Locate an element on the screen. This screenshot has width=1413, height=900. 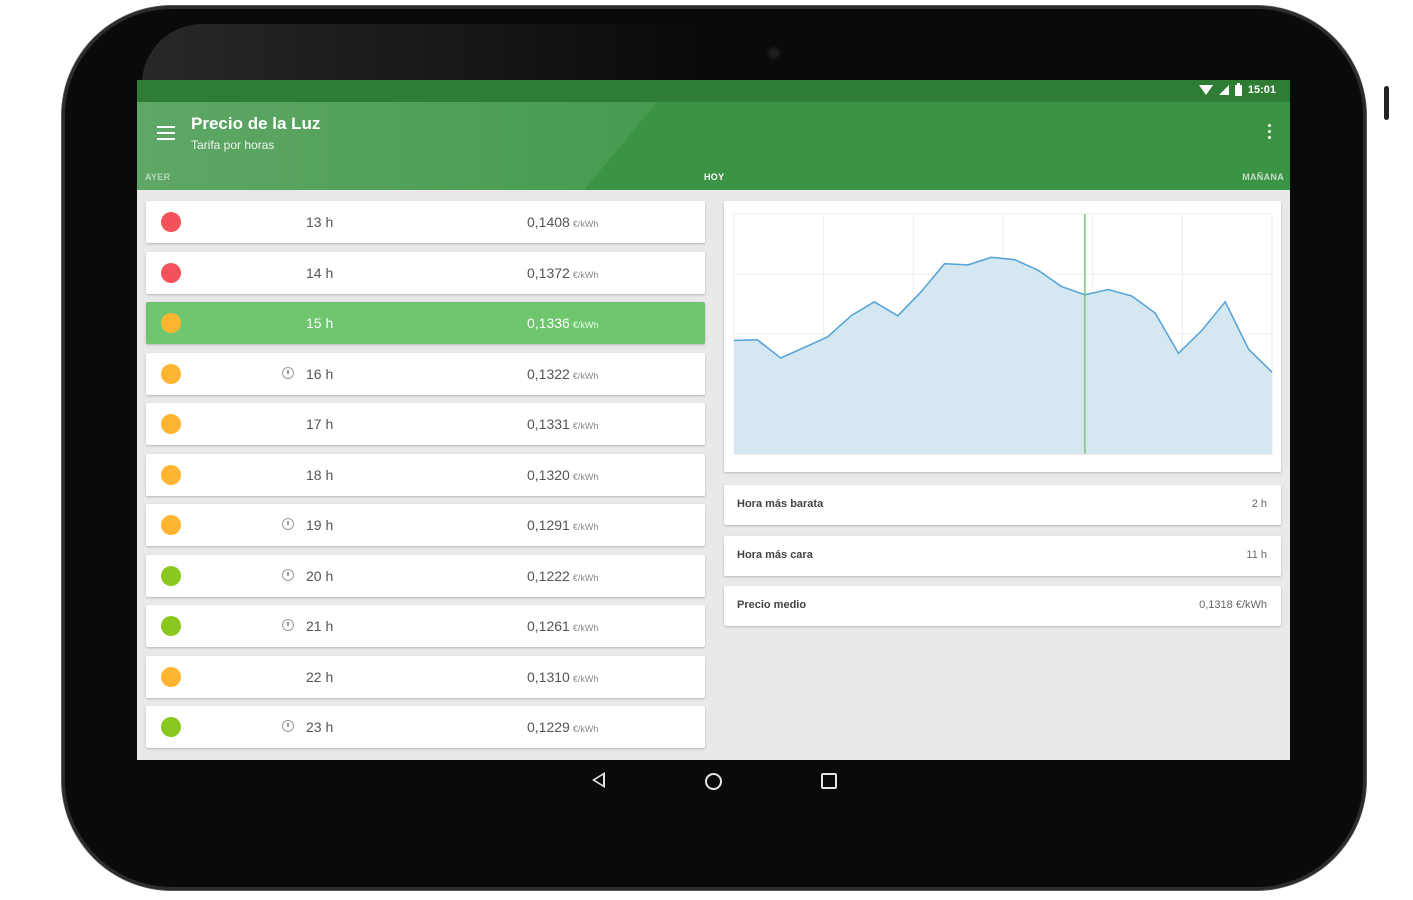
price-row: 17 h 0,1331 €/kWh is located at coordinates (425, 424).